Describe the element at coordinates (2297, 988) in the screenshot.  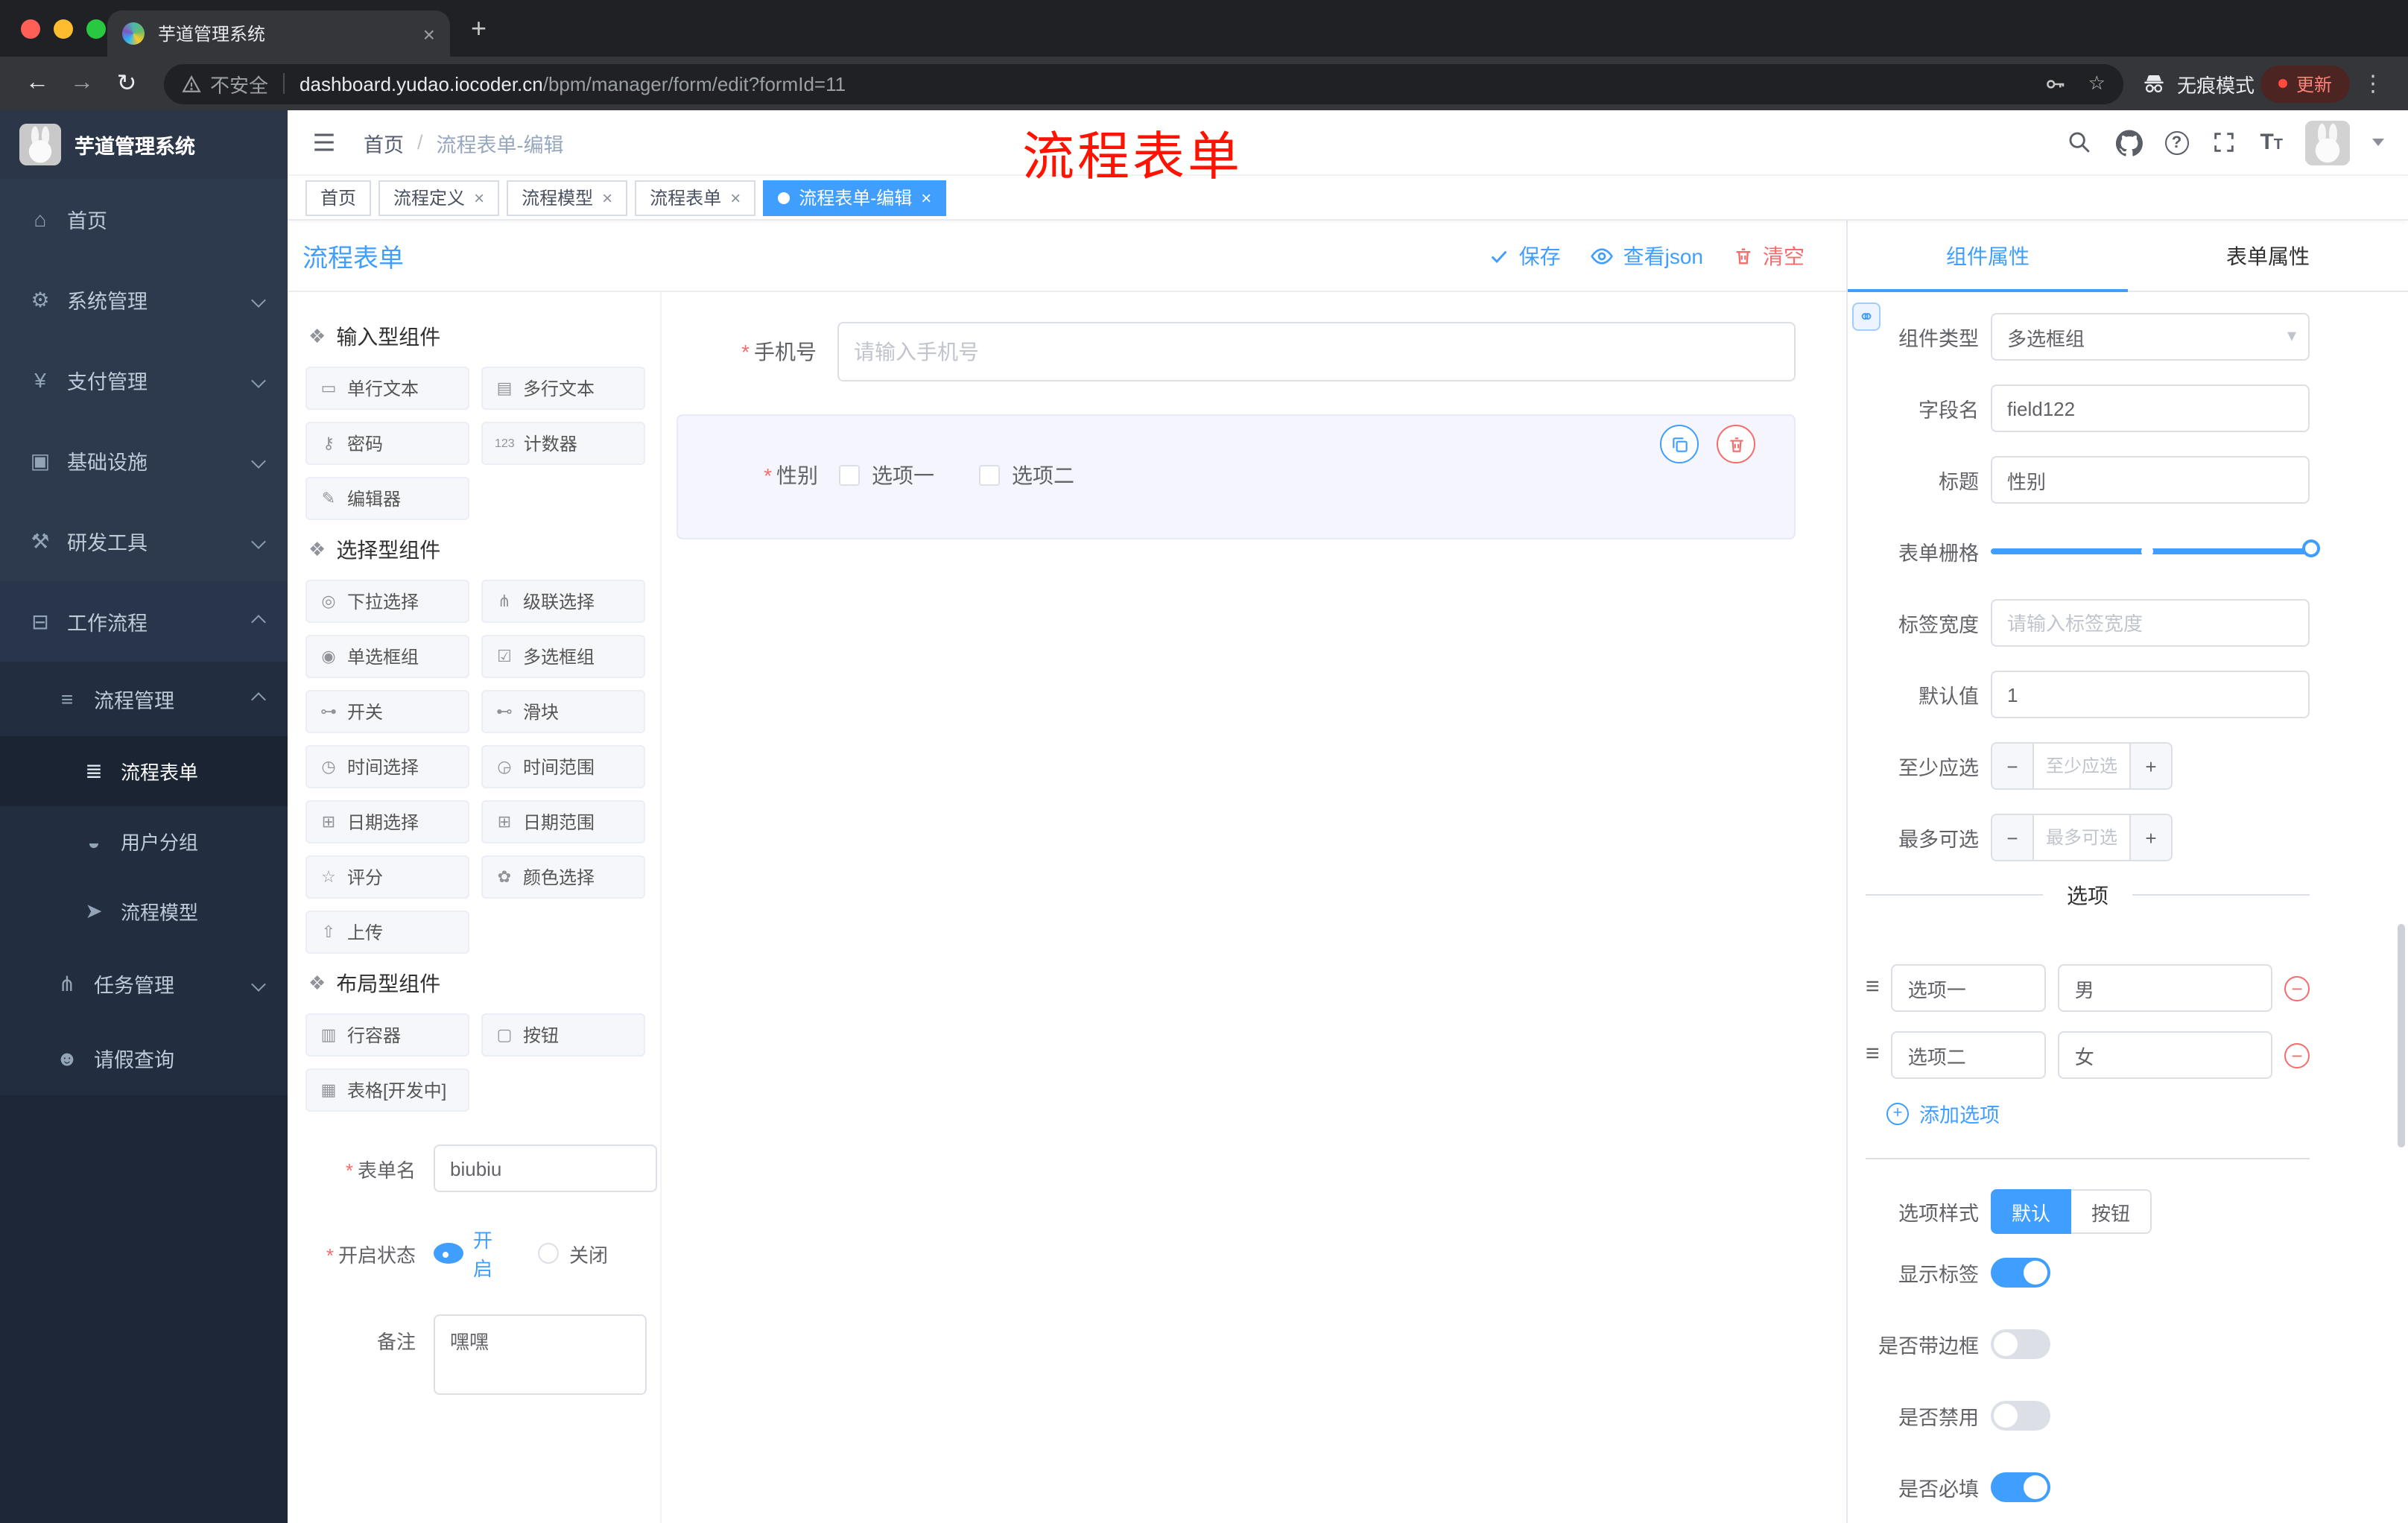
I see `remove-option-button: −` at that location.